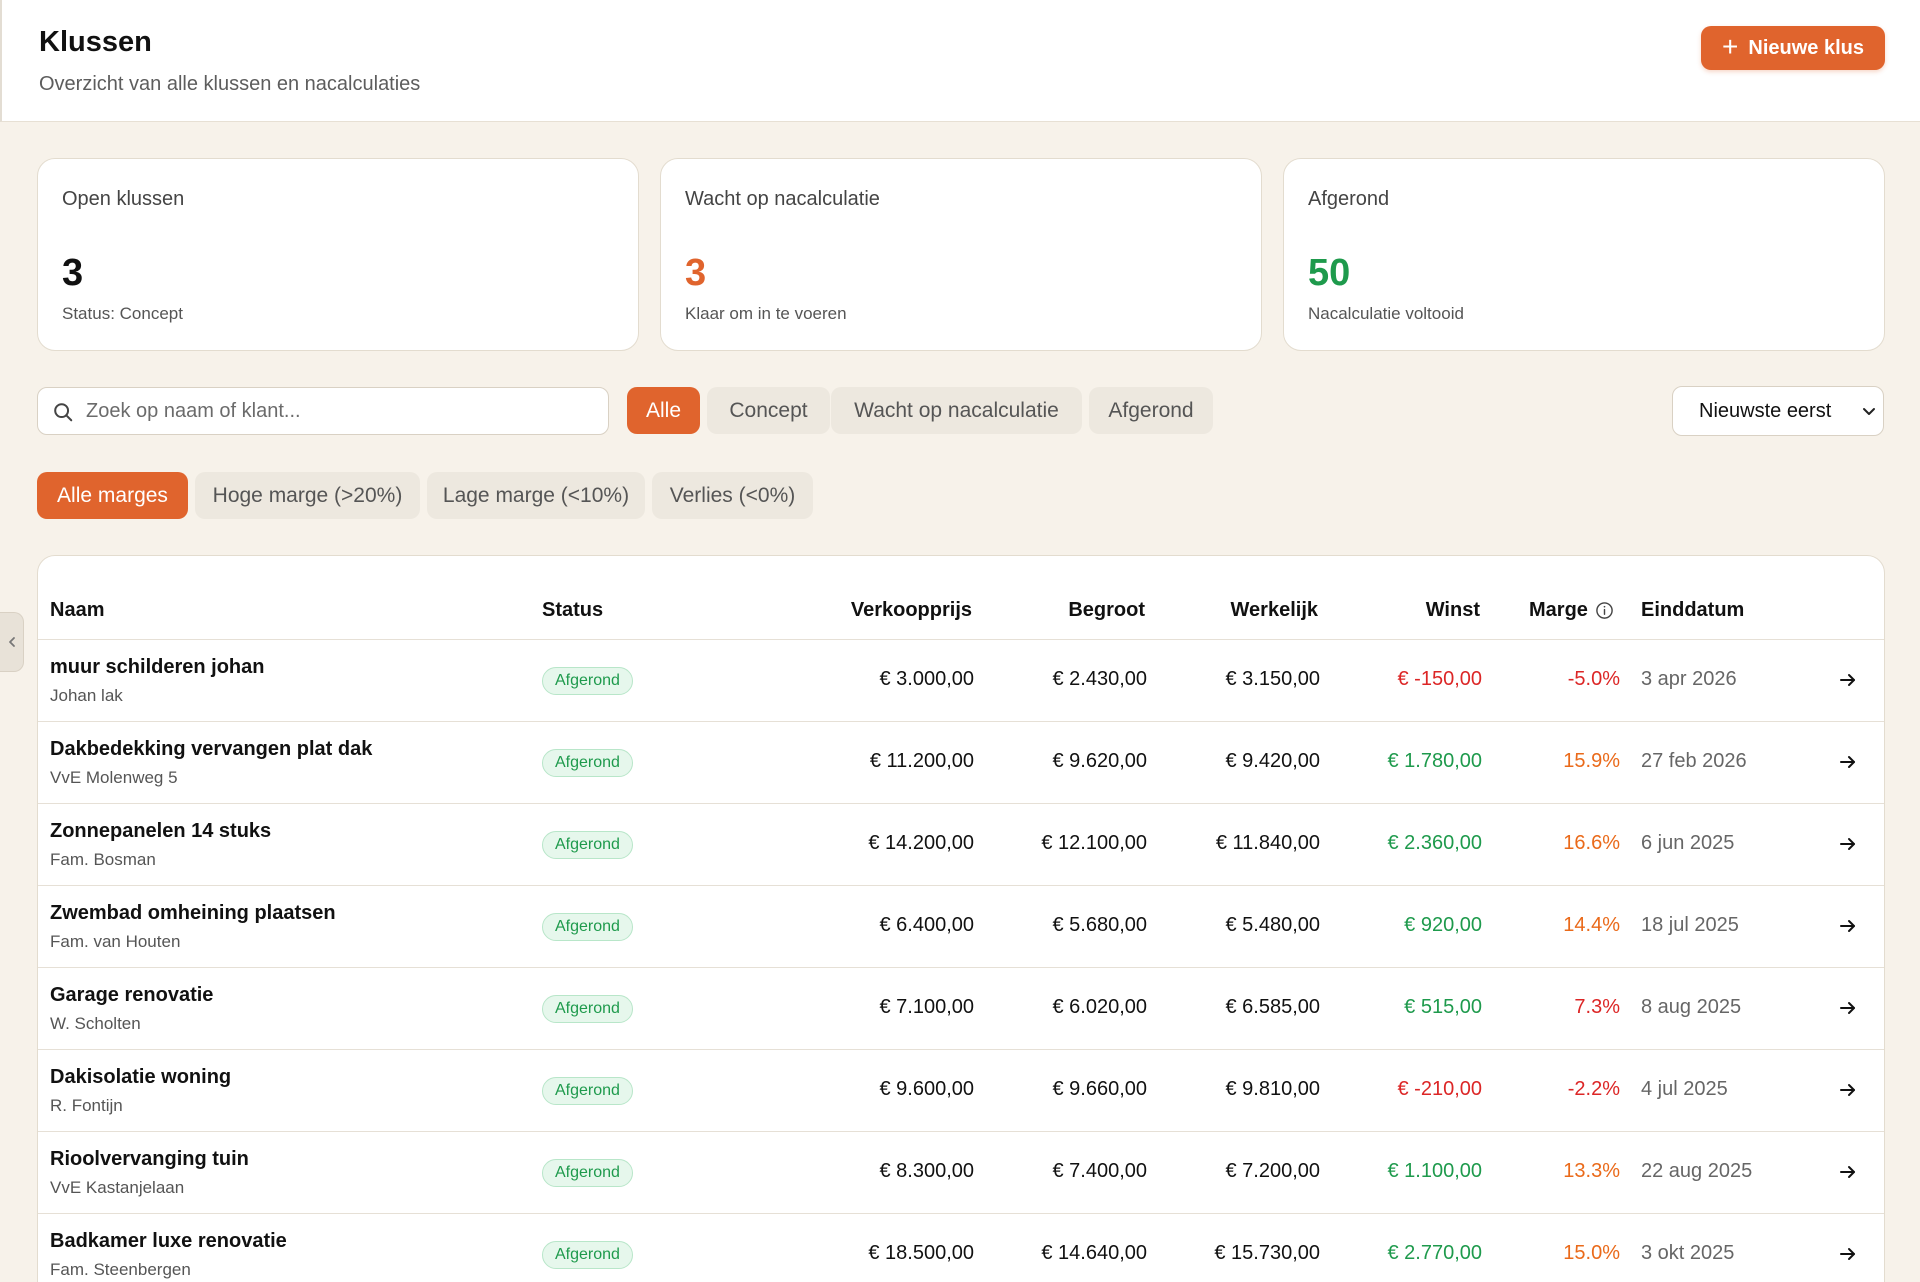 Image resolution: width=1920 pixels, height=1282 pixels. I want to click on stat-card-value: 50, so click(1329, 273).